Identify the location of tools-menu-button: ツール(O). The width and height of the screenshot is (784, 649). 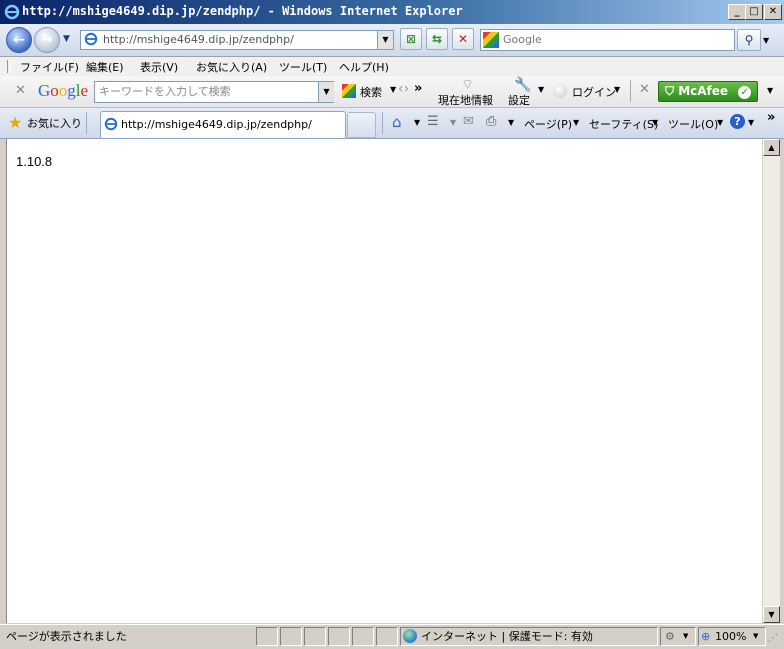
(693, 124).